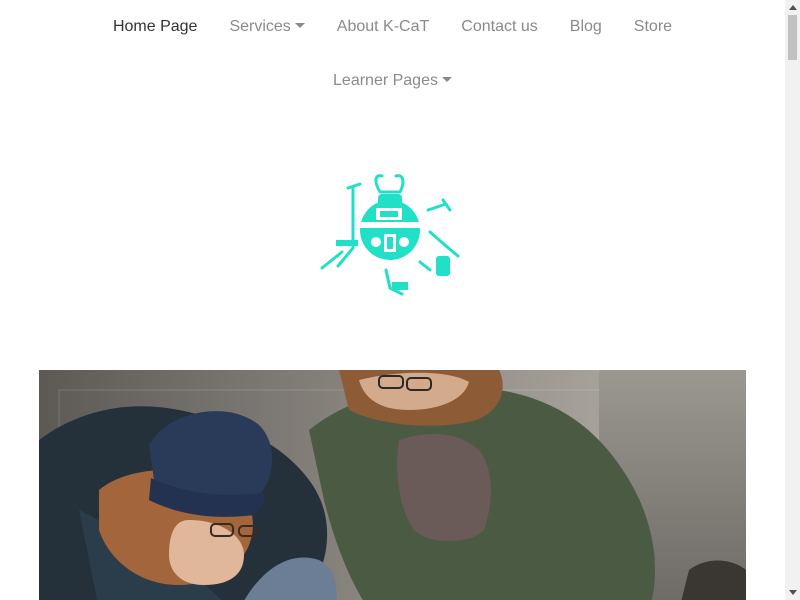  What do you see at coordinates (792, 37) in the screenshot?
I see `scrollbar-thumb` at bounding box center [792, 37].